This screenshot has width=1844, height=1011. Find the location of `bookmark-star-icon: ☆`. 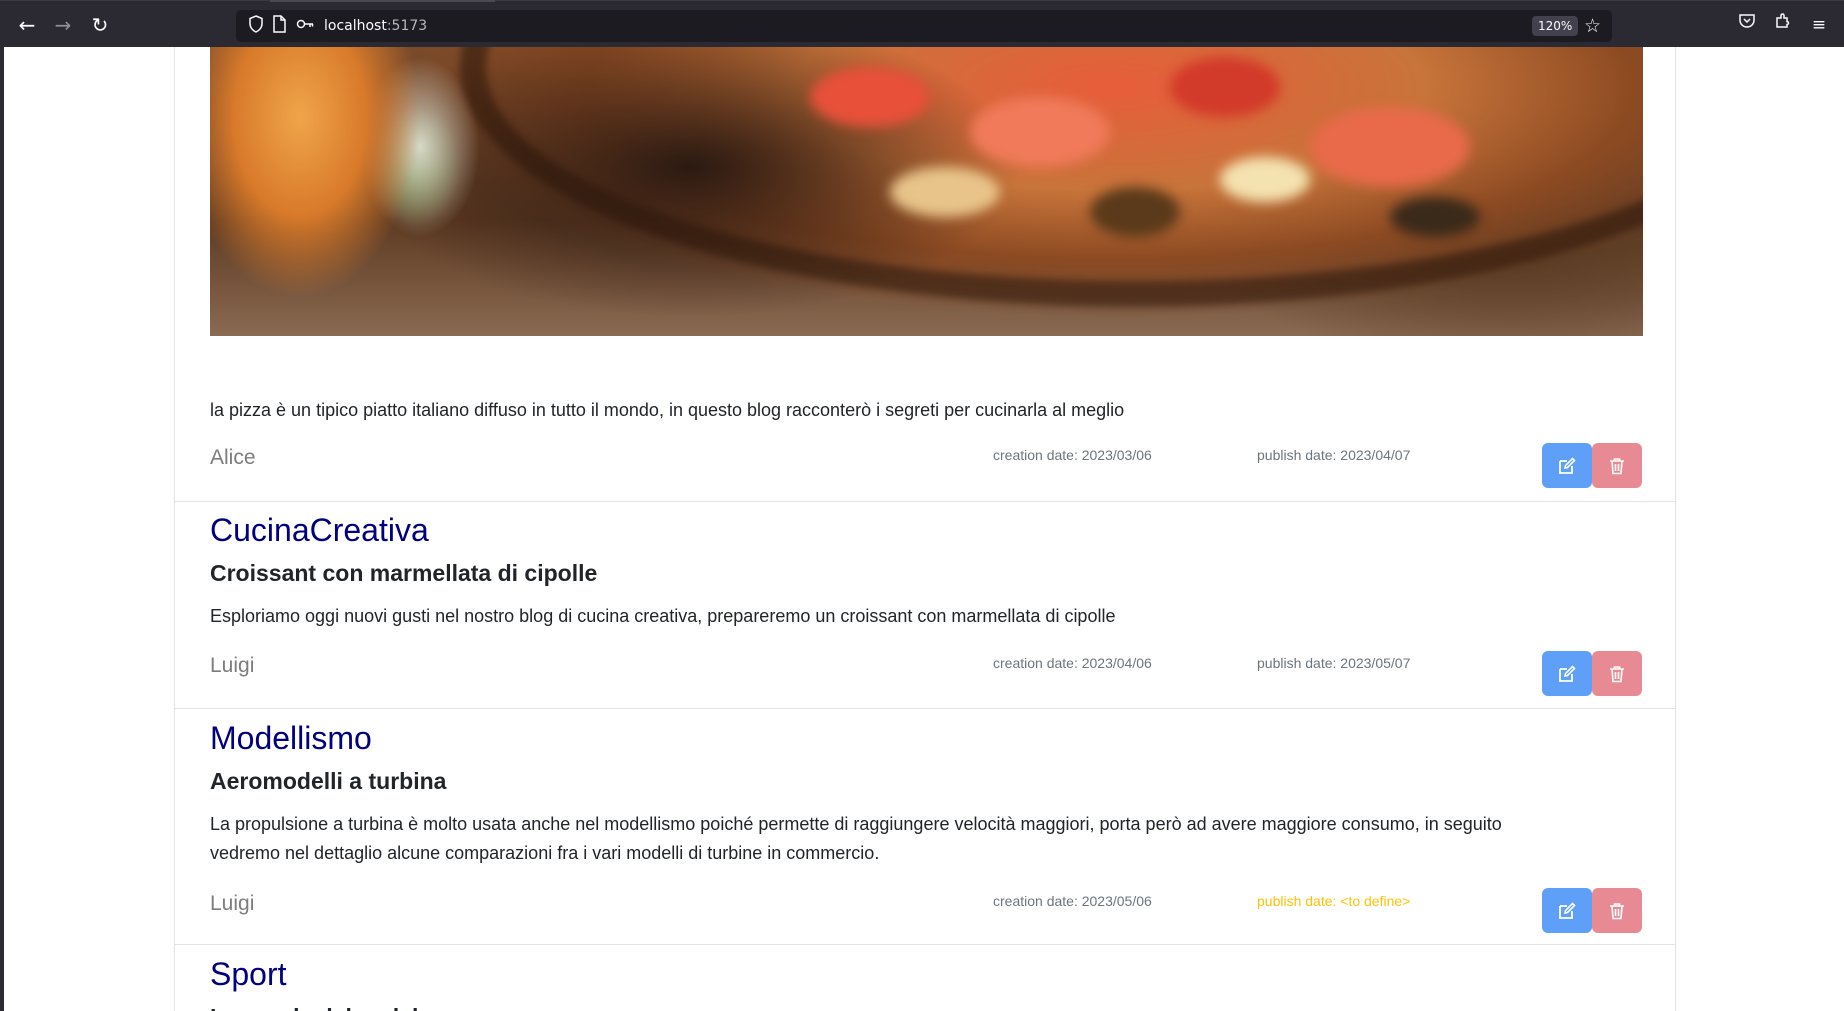

bookmark-star-icon: ☆ is located at coordinates (1592, 26).